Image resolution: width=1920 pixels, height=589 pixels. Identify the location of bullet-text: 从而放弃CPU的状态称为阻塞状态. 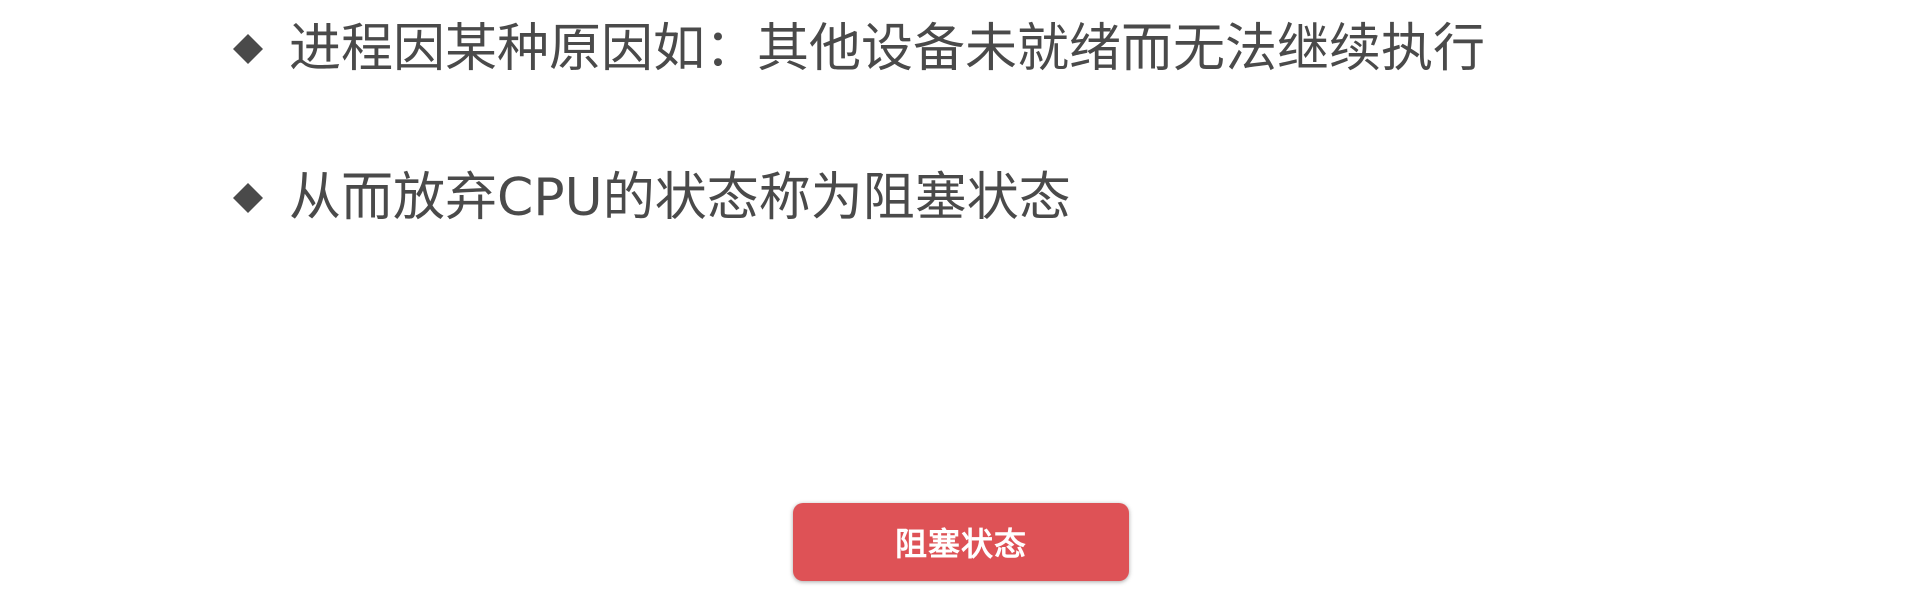
(680, 198).